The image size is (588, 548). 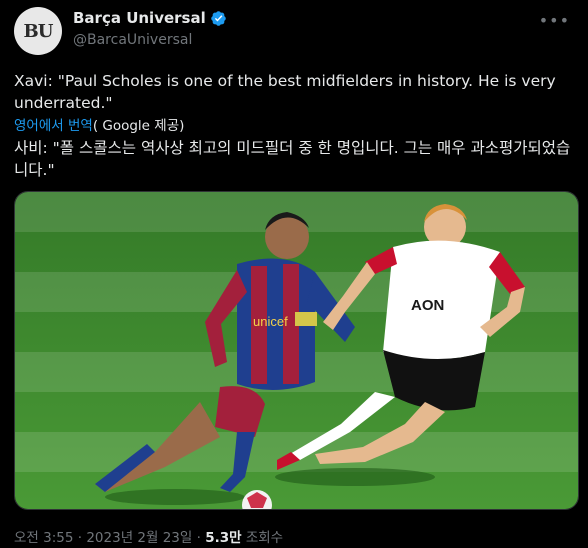 I want to click on aon-sponsor-text: AON, so click(x=427, y=305).